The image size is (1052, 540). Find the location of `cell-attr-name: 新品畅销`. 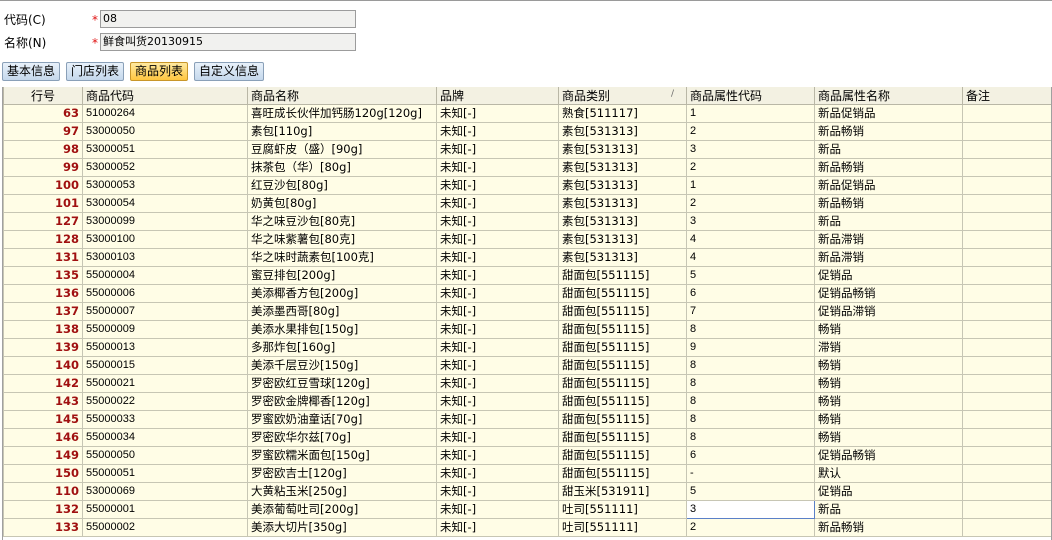

cell-attr-name: 新品畅销 is located at coordinates (888, 131).